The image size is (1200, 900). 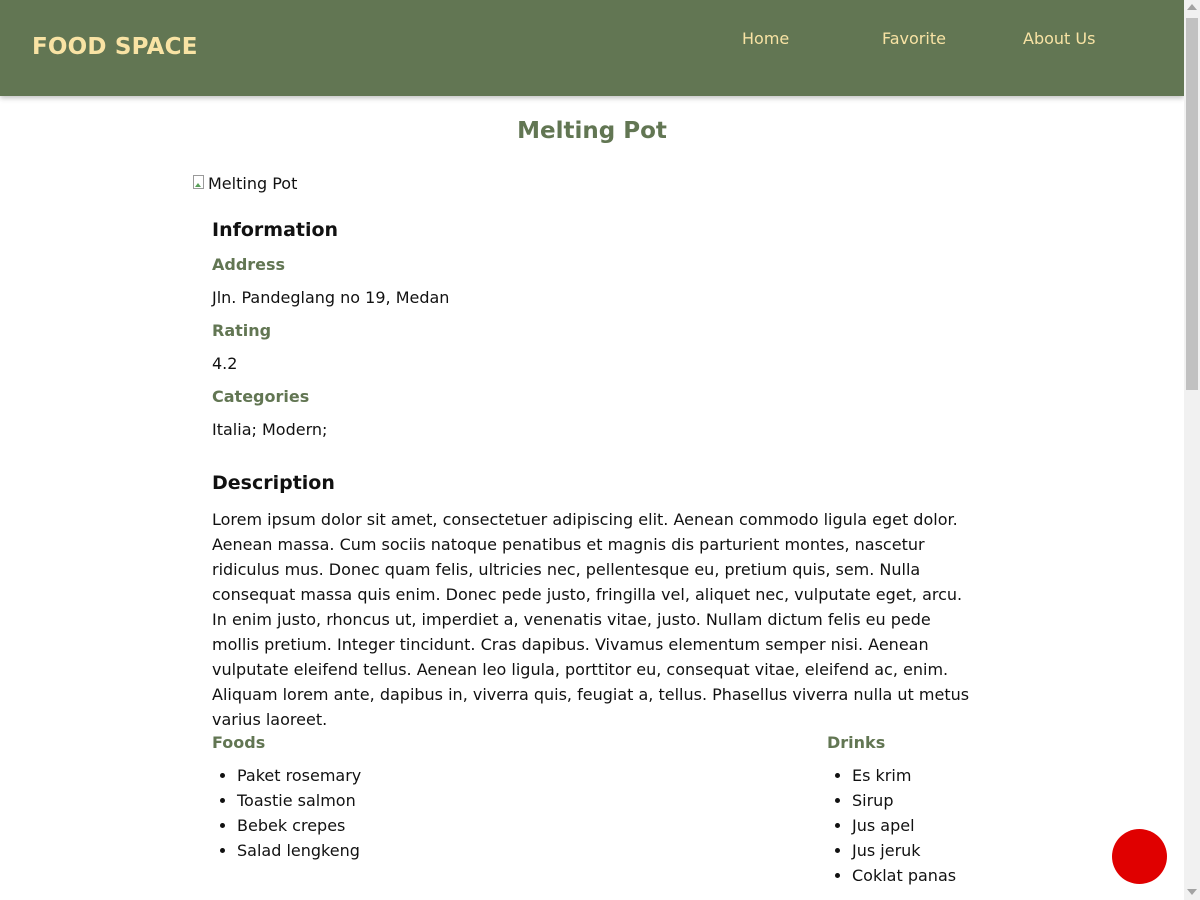 I want to click on list-item: Paket rosemary, so click(x=299, y=775).